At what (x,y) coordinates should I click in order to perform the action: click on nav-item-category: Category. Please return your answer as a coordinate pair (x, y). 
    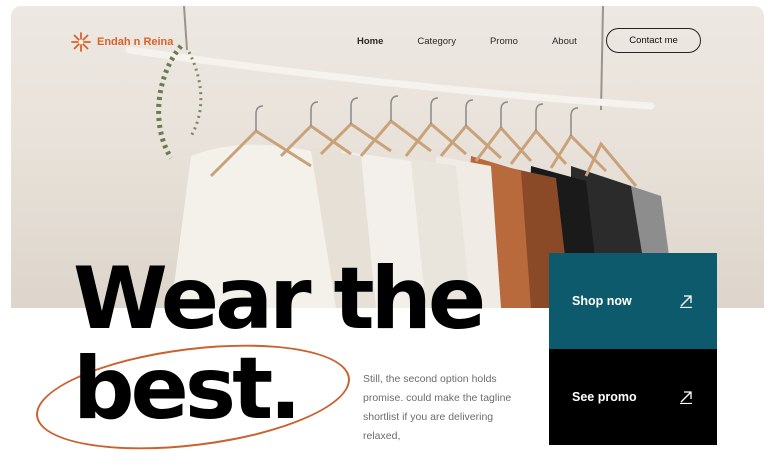
    Looking at the image, I should click on (436, 41).